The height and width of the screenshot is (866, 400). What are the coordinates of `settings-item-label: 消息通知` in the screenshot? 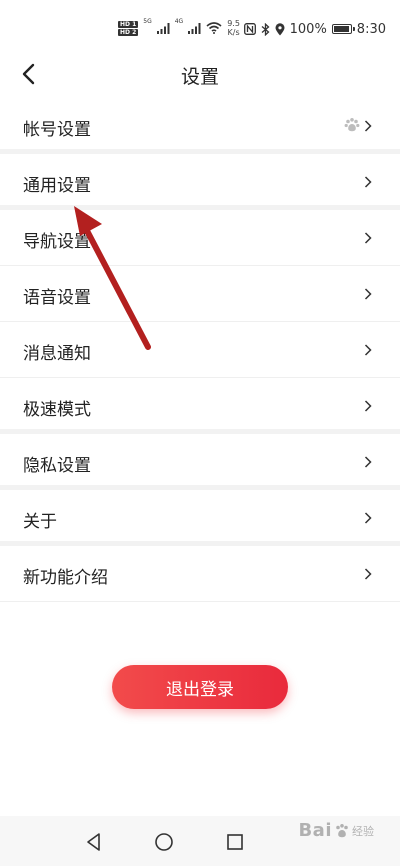 It's located at (57, 354).